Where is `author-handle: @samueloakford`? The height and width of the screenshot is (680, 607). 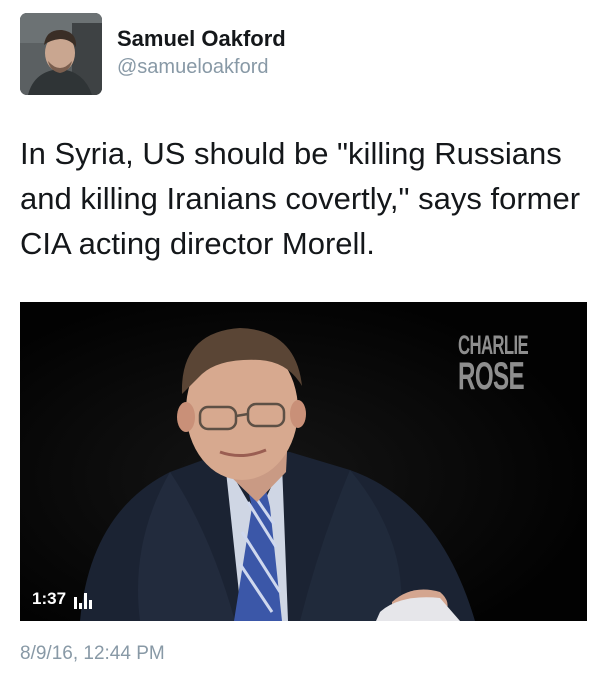 author-handle: @samueloakford is located at coordinates (192, 67).